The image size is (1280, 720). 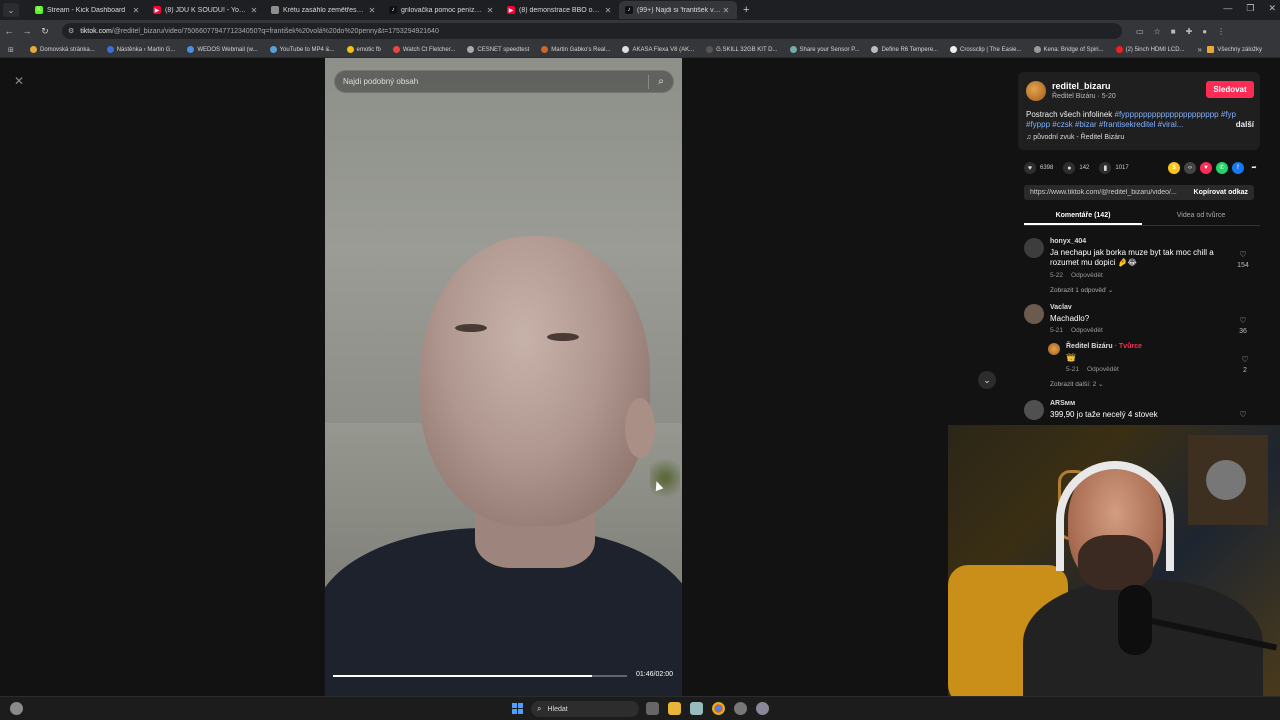 What do you see at coordinates (746, 10) in the screenshot?
I see `new-tab-icon: +` at bounding box center [746, 10].